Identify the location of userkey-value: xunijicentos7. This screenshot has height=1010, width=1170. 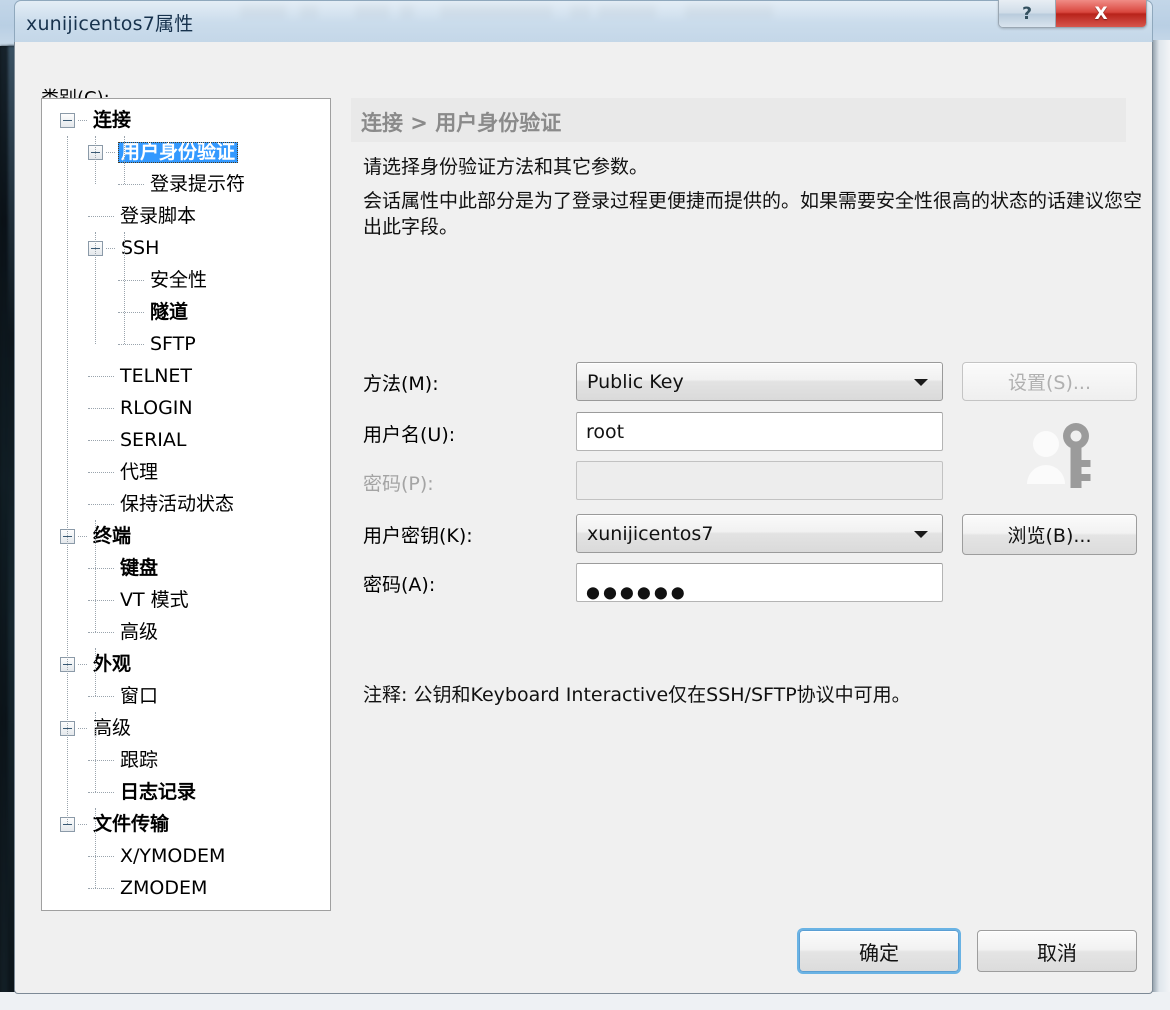
(650, 533).